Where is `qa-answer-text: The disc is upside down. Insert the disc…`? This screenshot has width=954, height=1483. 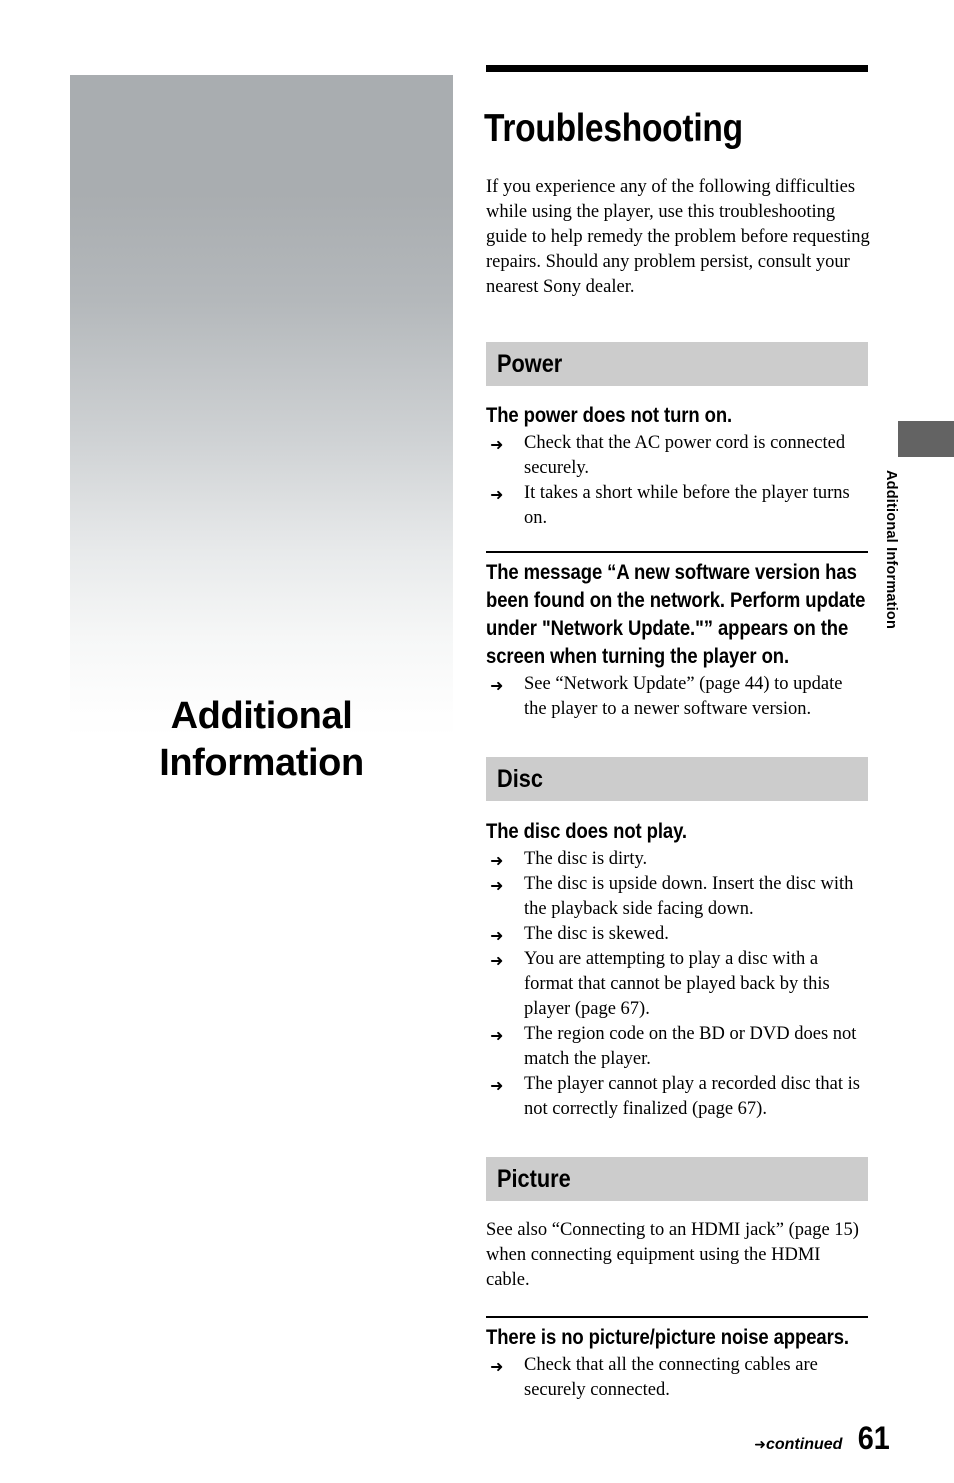
qa-answer-text: The disc is upside down. Insert the disc… is located at coordinates (689, 896).